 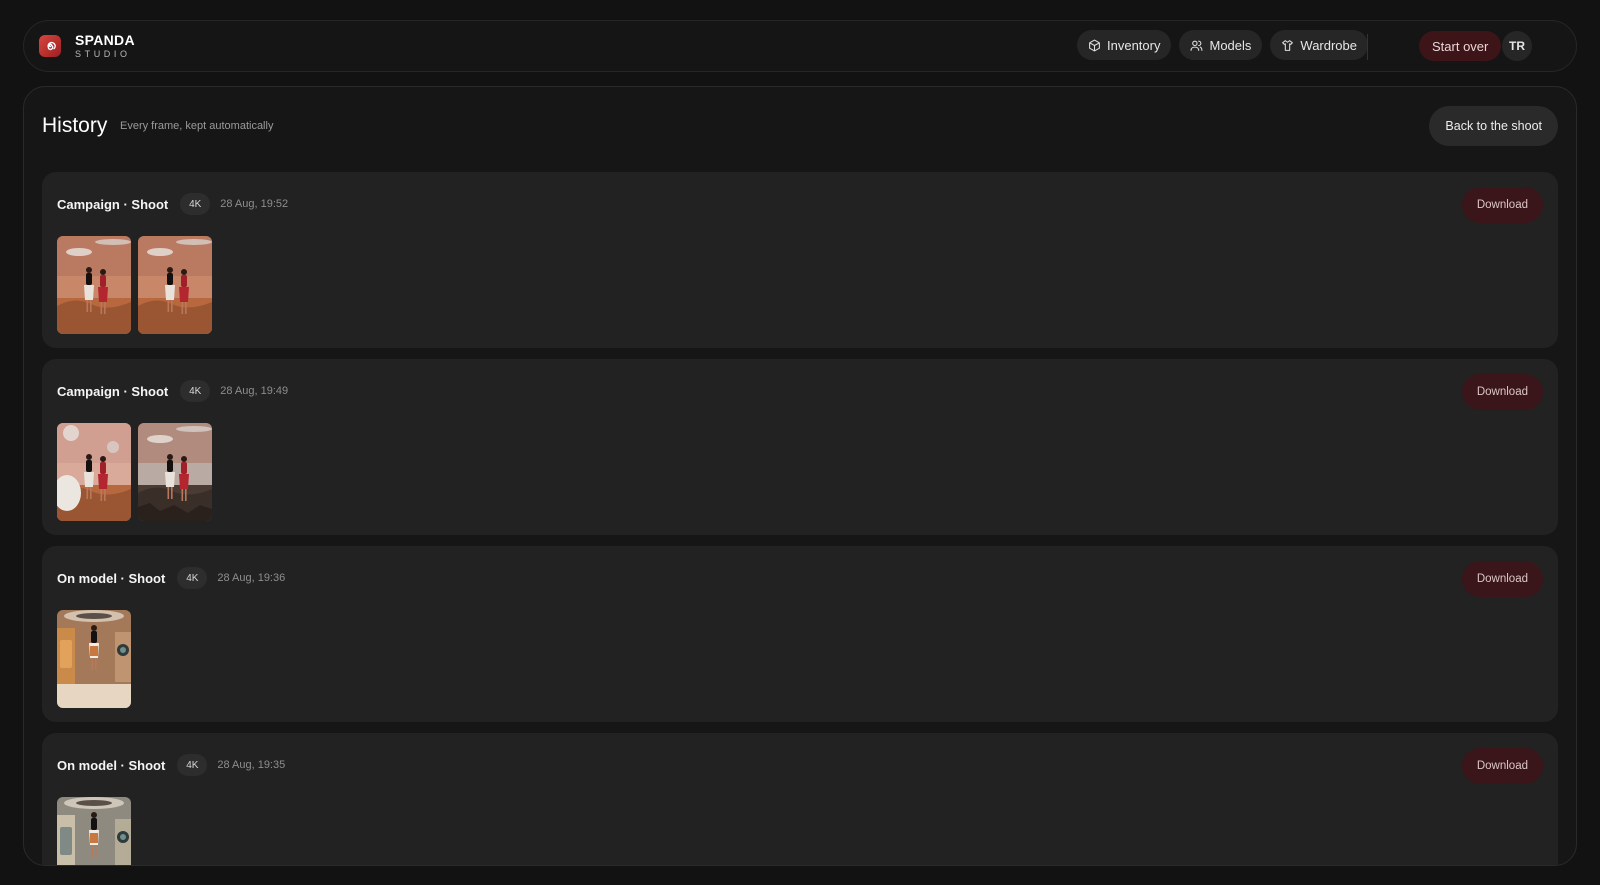 What do you see at coordinates (1517, 46) in the screenshot?
I see `avatar: TR` at bounding box center [1517, 46].